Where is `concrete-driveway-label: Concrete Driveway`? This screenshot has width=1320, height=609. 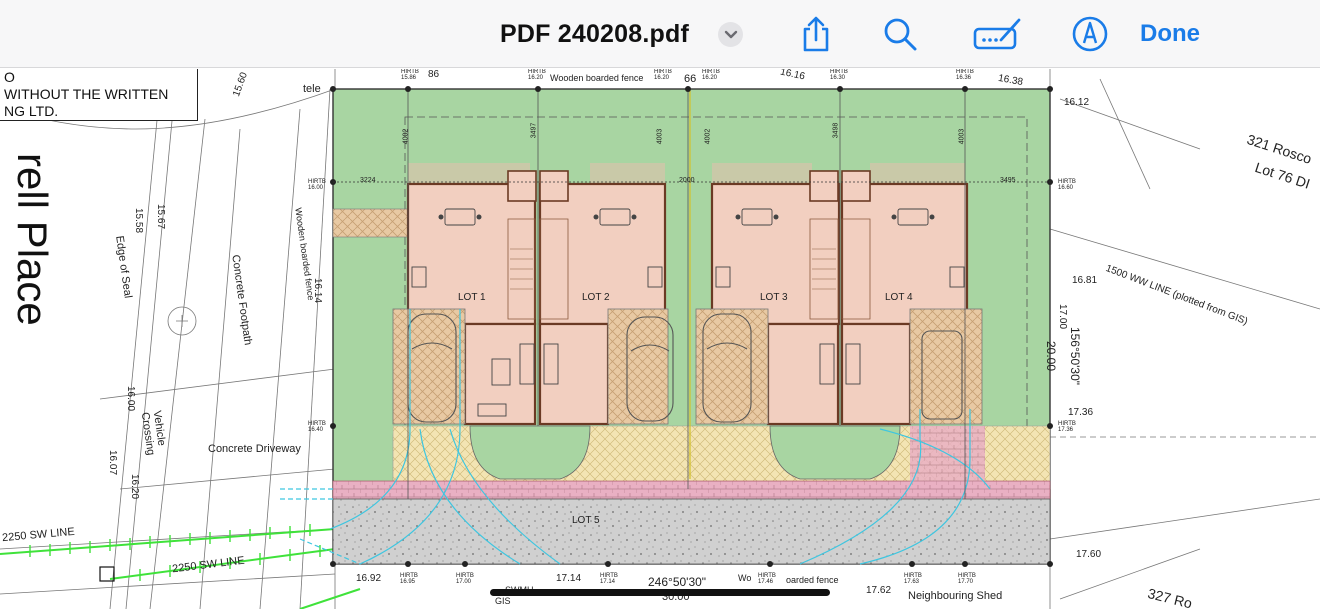
concrete-driveway-label: Concrete Driveway is located at coordinates (254, 449).